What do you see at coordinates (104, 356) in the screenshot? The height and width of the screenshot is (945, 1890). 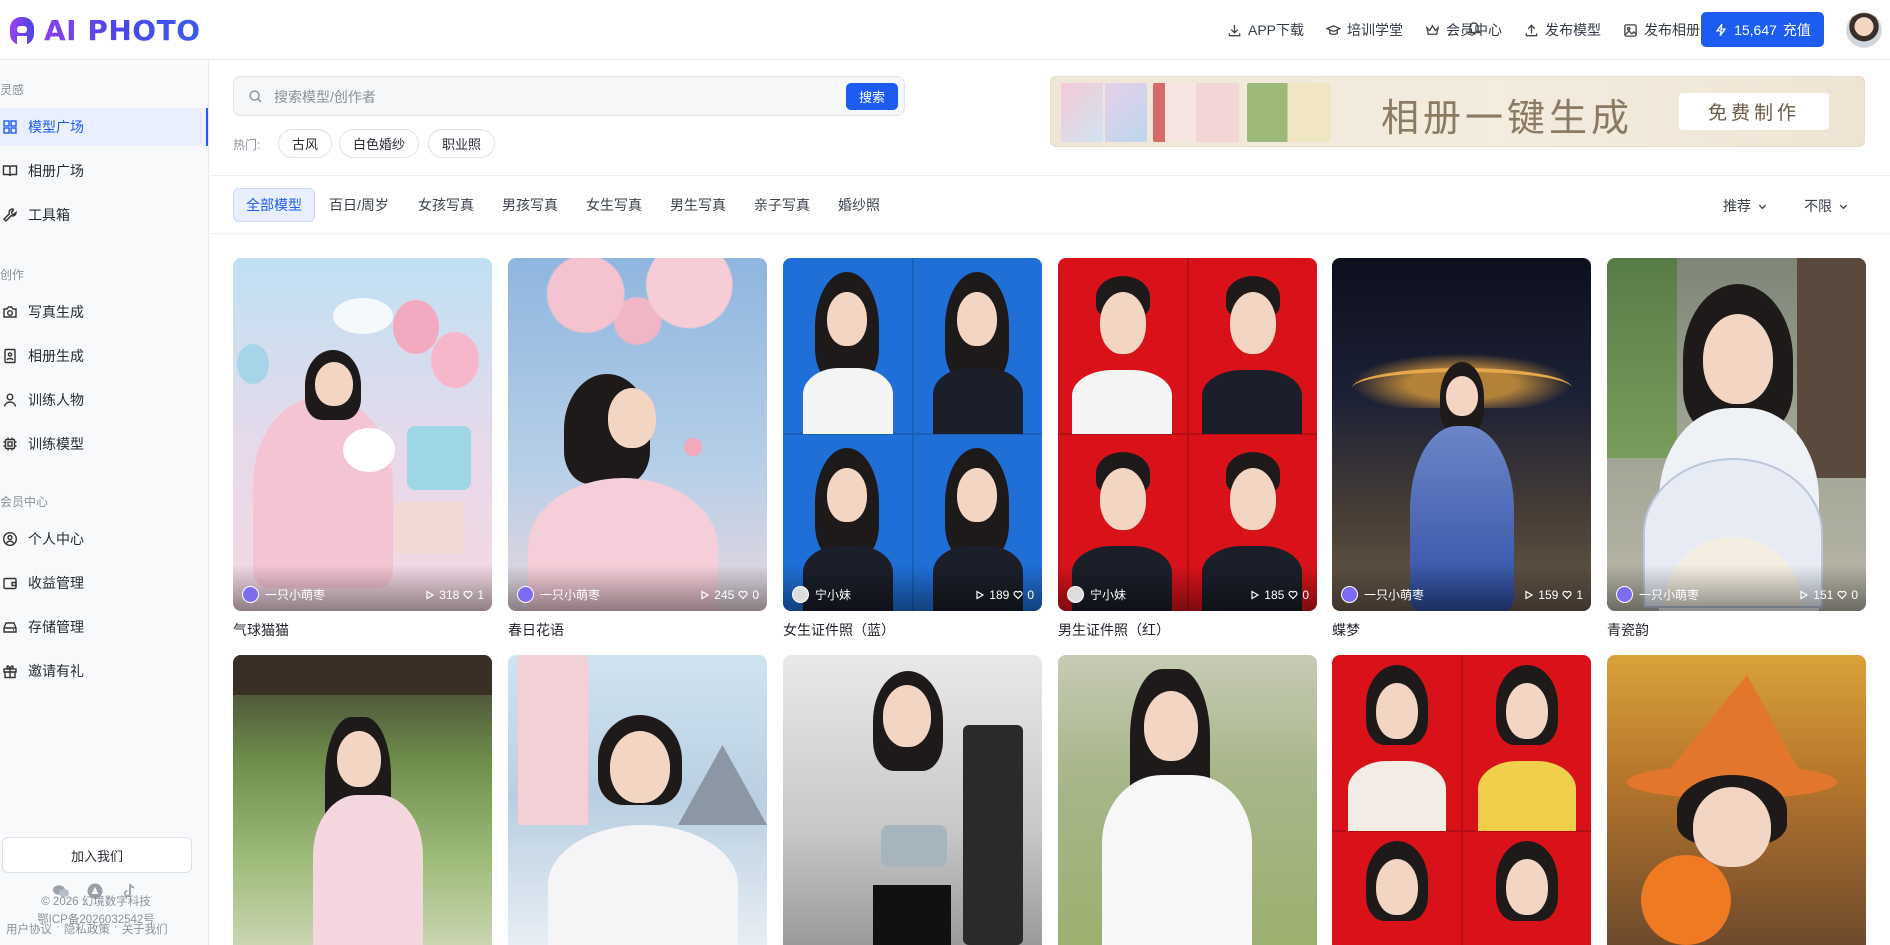 I see `sidebar-item-album-generate: 相册生成` at bounding box center [104, 356].